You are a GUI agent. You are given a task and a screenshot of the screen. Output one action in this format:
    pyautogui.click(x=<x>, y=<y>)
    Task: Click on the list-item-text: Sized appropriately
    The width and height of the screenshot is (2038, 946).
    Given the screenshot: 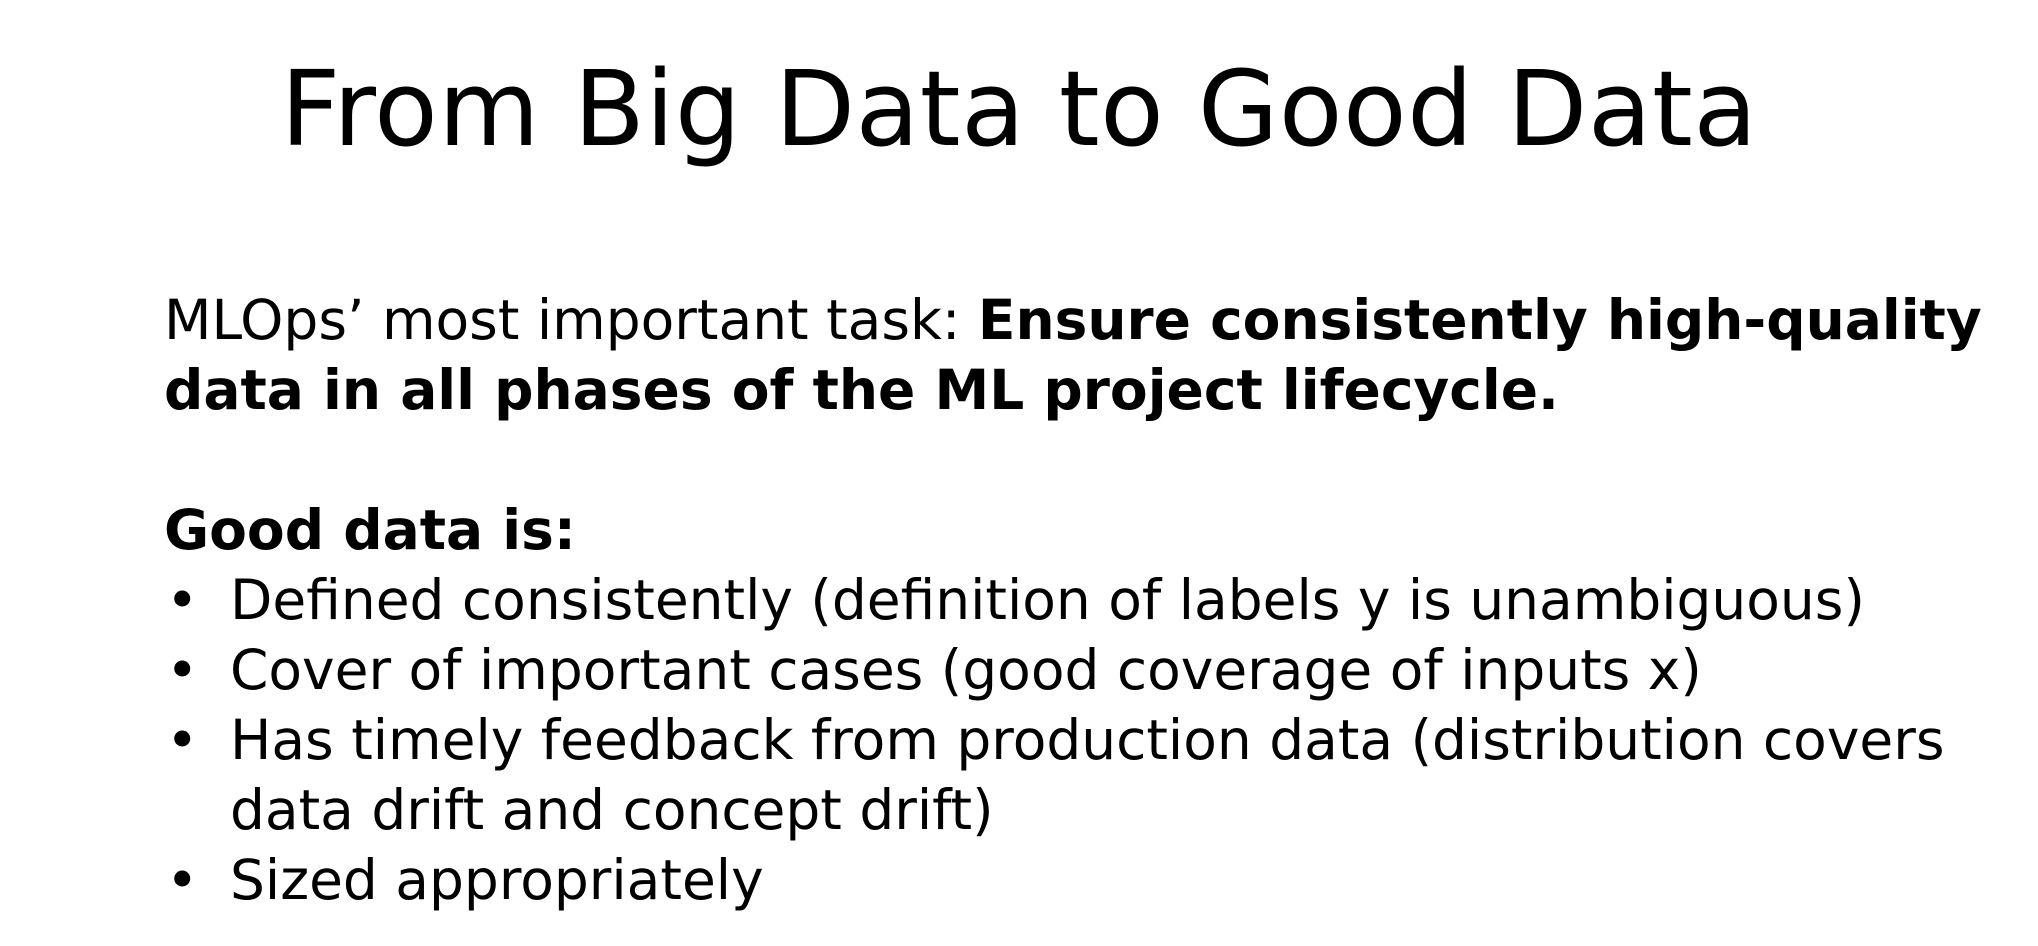 What is the action you would take?
    pyautogui.click(x=497, y=880)
    